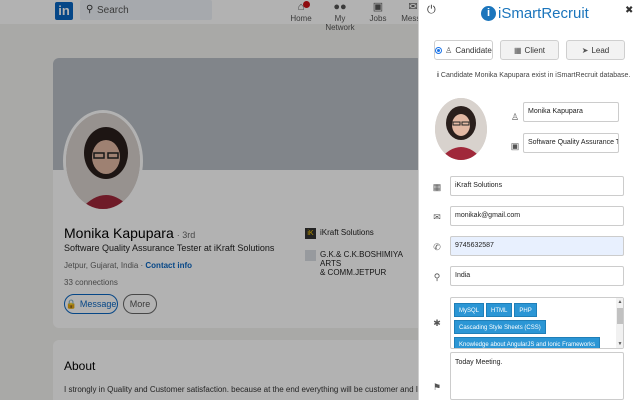 The image size is (640, 400). Describe the element at coordinates (537, 216) in the screenshot. I see `email-input: monikak@gmail.com` at that location.